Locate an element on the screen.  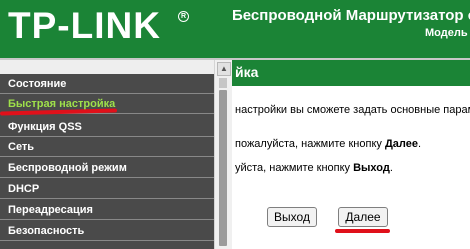
instruction-exit-end: . is located at coordinates (391, 168).